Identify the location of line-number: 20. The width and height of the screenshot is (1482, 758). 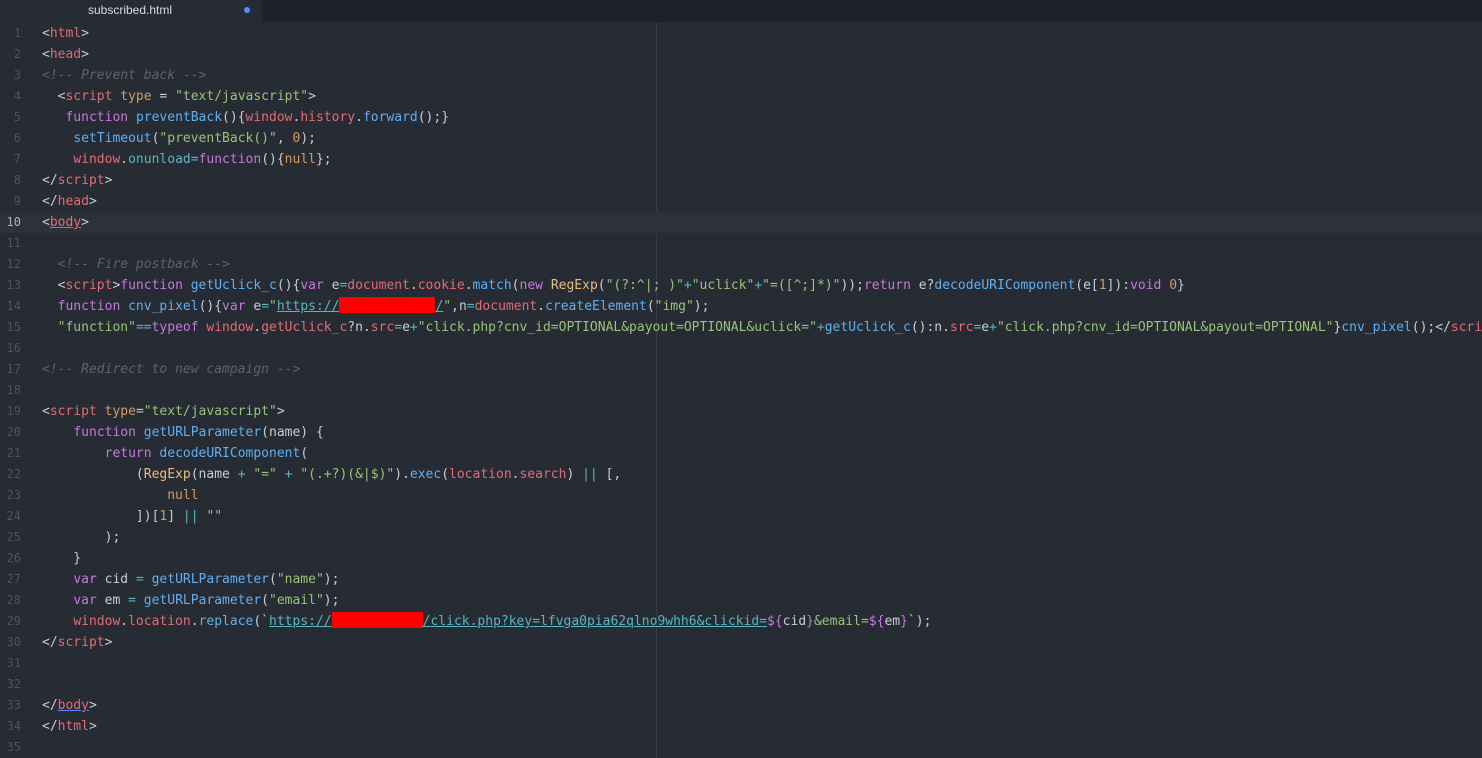
(13, 432).